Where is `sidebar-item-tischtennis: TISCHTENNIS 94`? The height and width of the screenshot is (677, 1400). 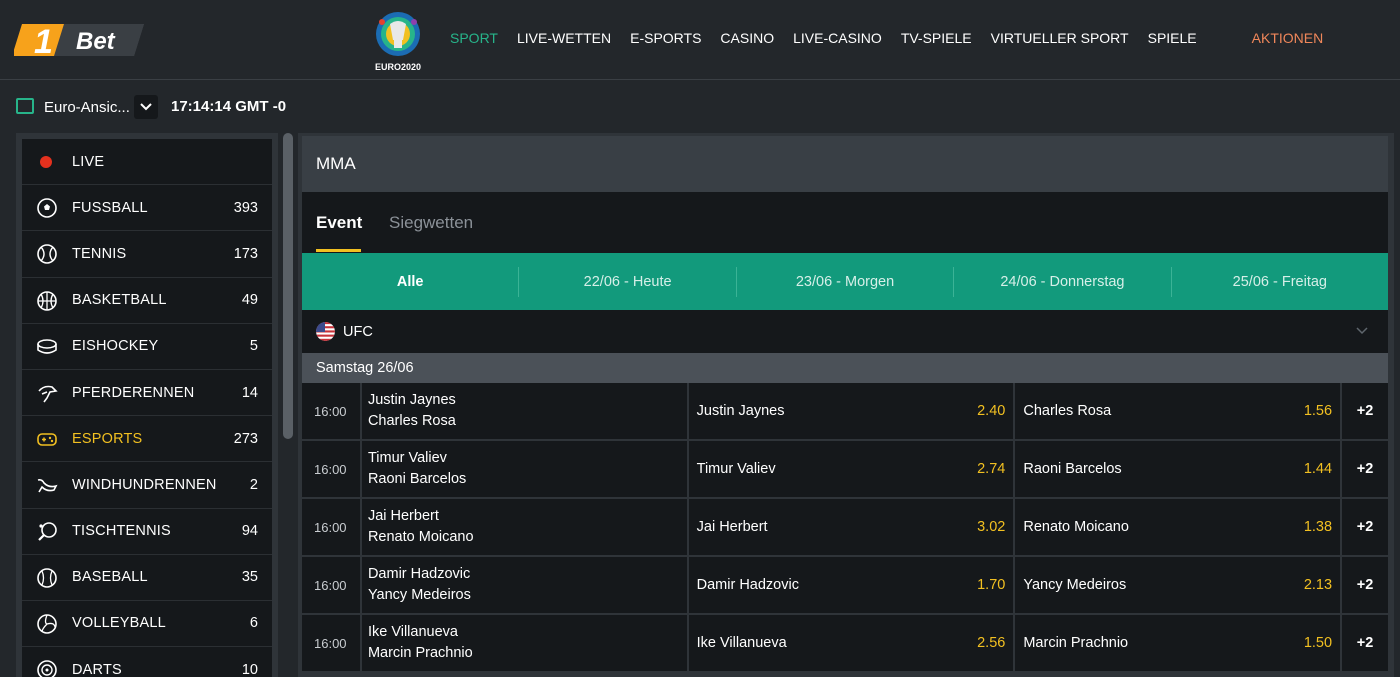
sidebar-item-tischtennis: TISCHTENNIS 94 is located at coordinates (147, 531).